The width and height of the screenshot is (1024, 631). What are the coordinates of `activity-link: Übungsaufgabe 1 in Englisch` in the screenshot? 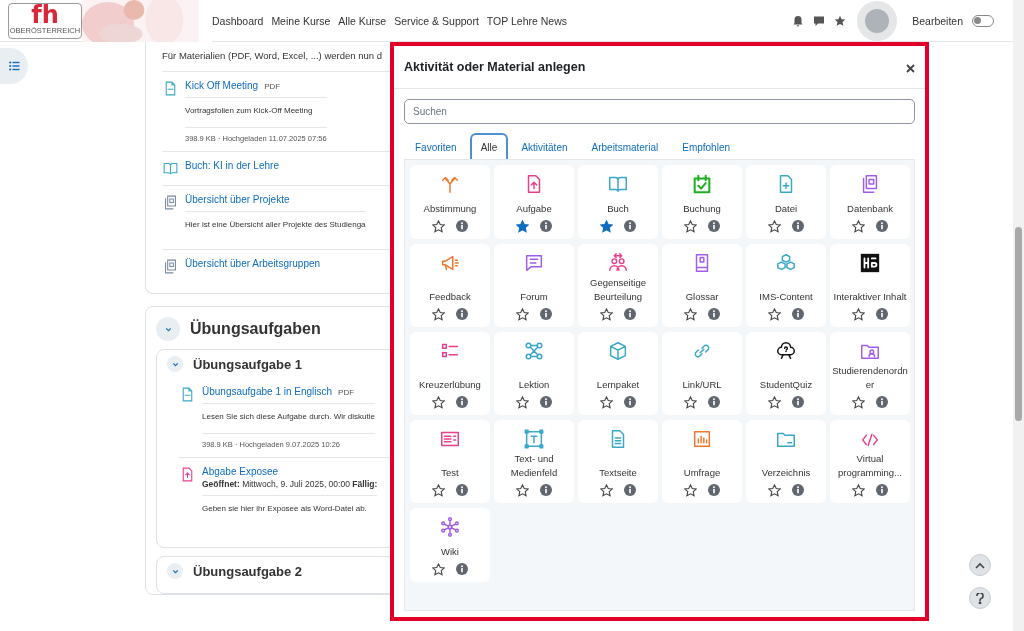 It's located at (267, 391).